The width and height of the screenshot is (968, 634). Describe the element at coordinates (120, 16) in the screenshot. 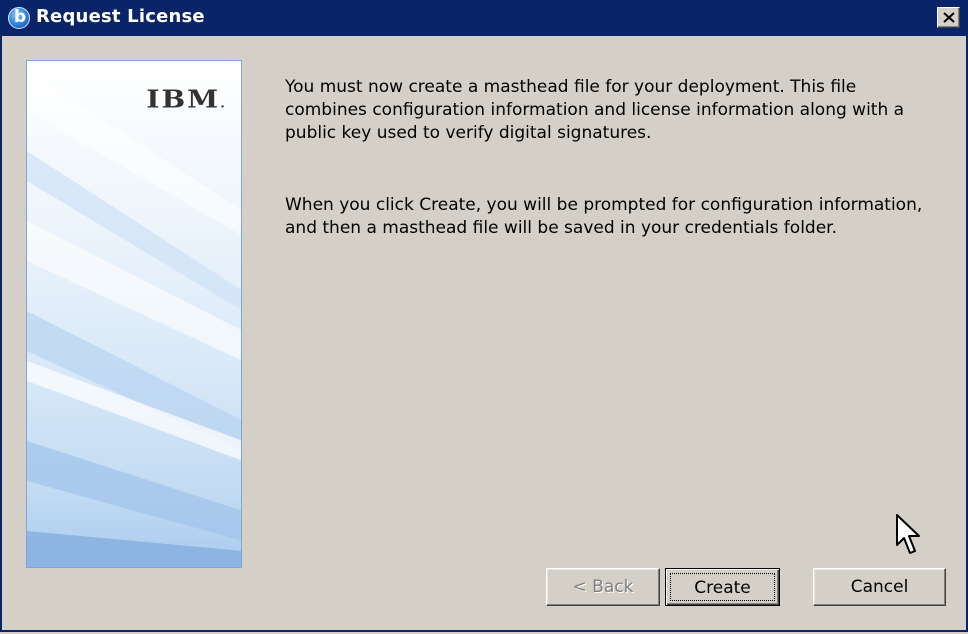

I see `window-title: Request License` at that location.